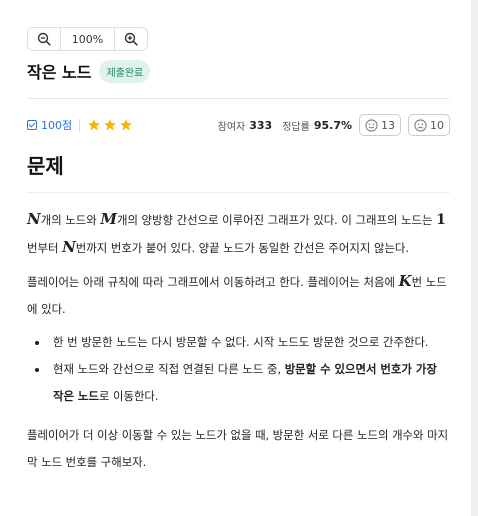  What do you see at coordinates (388, 125) in the screenshot?
I see `like-count: 13` at bounding box center [388, 125].